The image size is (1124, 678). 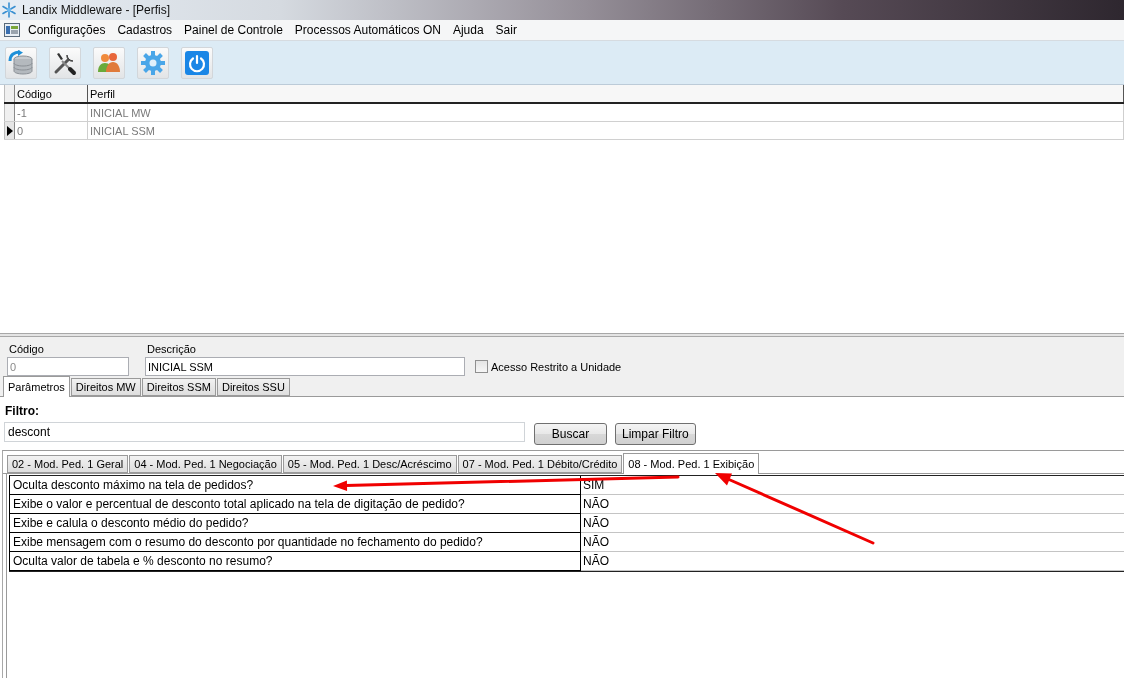 What do you see at coordinates (606, 112) in the screenshot?
I see `table-cell: INICIAL MW` at bounding box center [606, 112].